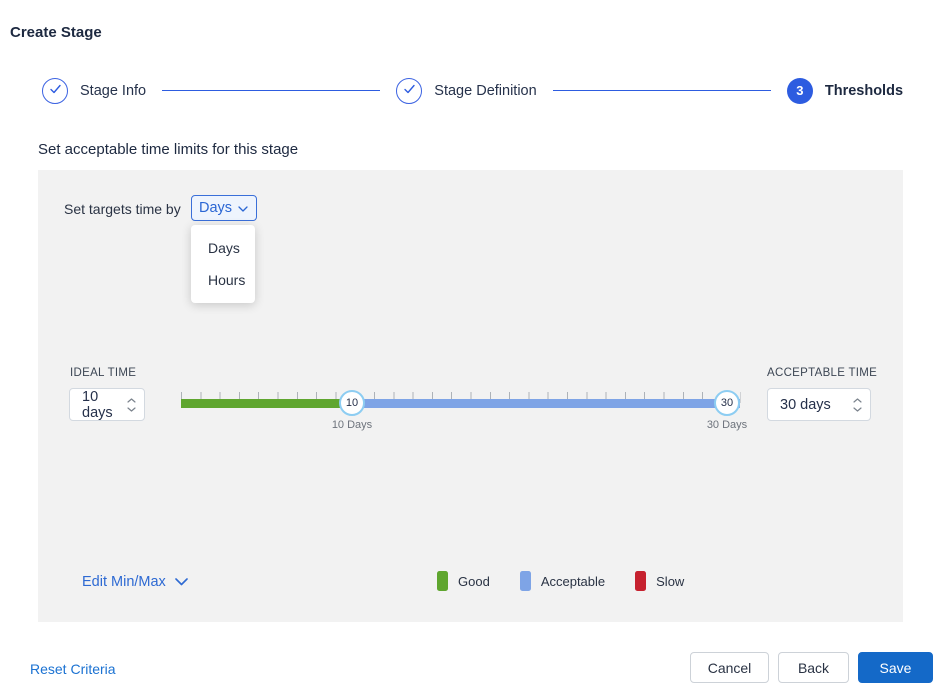 The image size is (947, 699). What do you see at coordinates (485, 90) in the screenshot?
I see `step-label: Stage Definition` at bounding box center [485, 90].